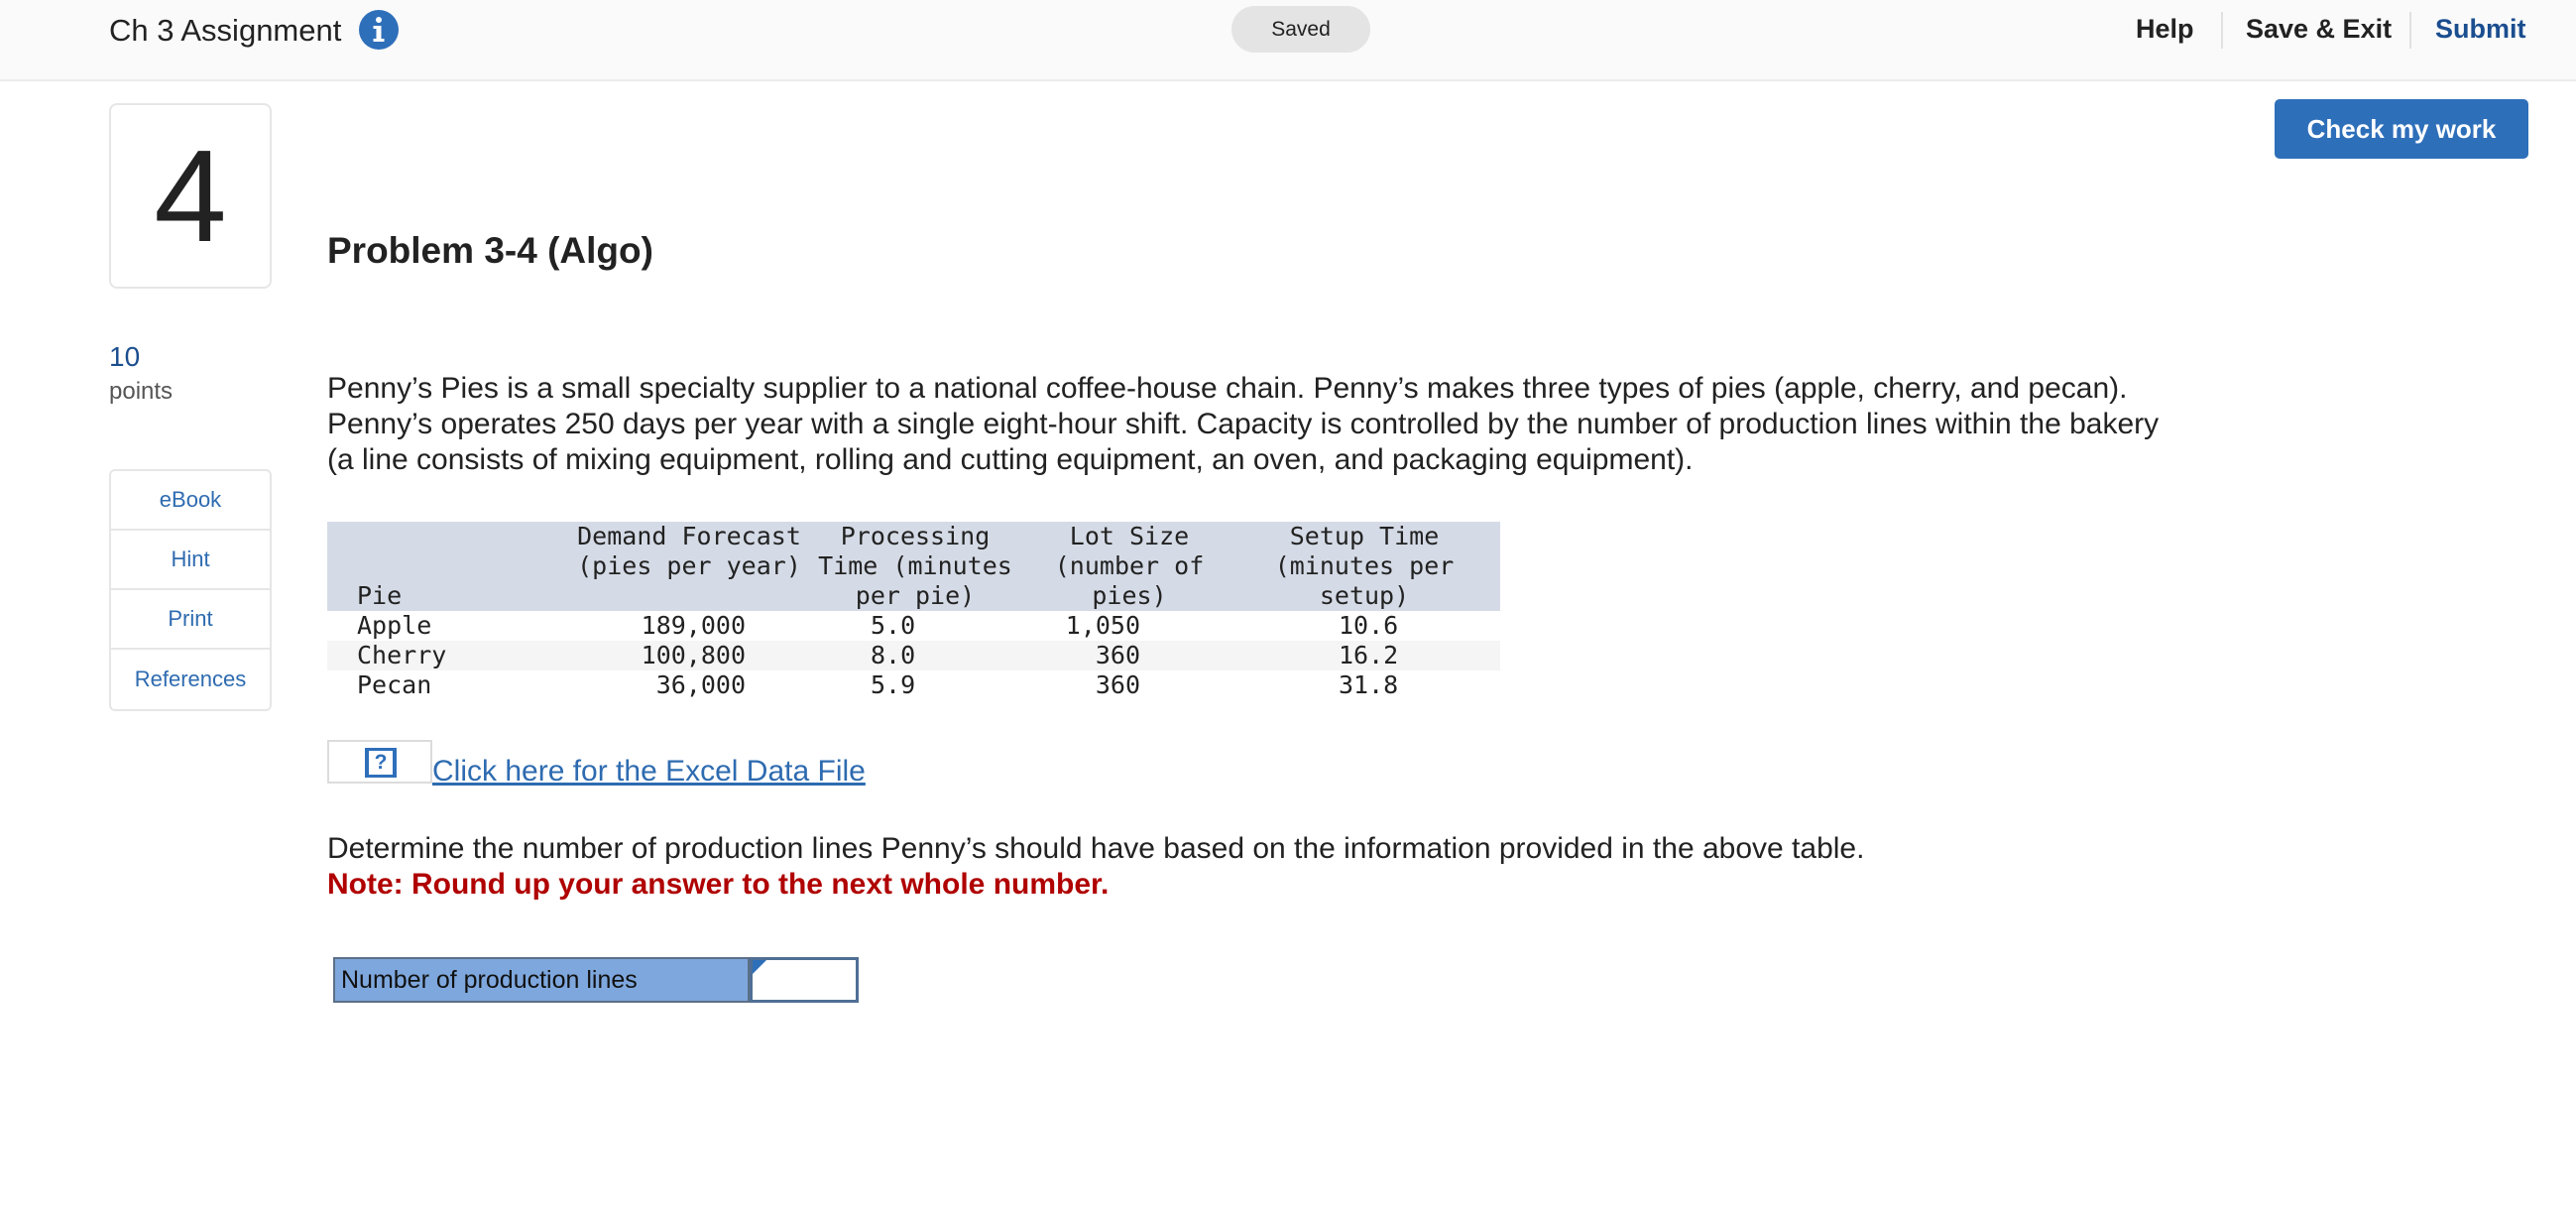 The image size is (2576, 1214). I want to click on problem-title: Problem 3-4 (Algo), so click(490, 251).